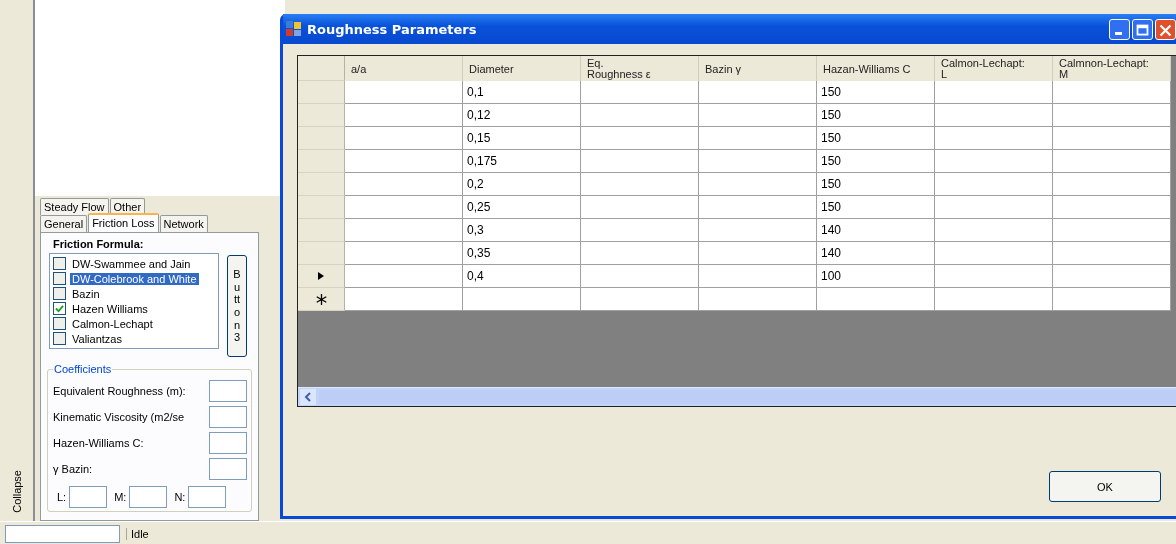  Describe the element at coordinates (522, 92) in the screenshot. I see `table-cell: 0,1` at that location.